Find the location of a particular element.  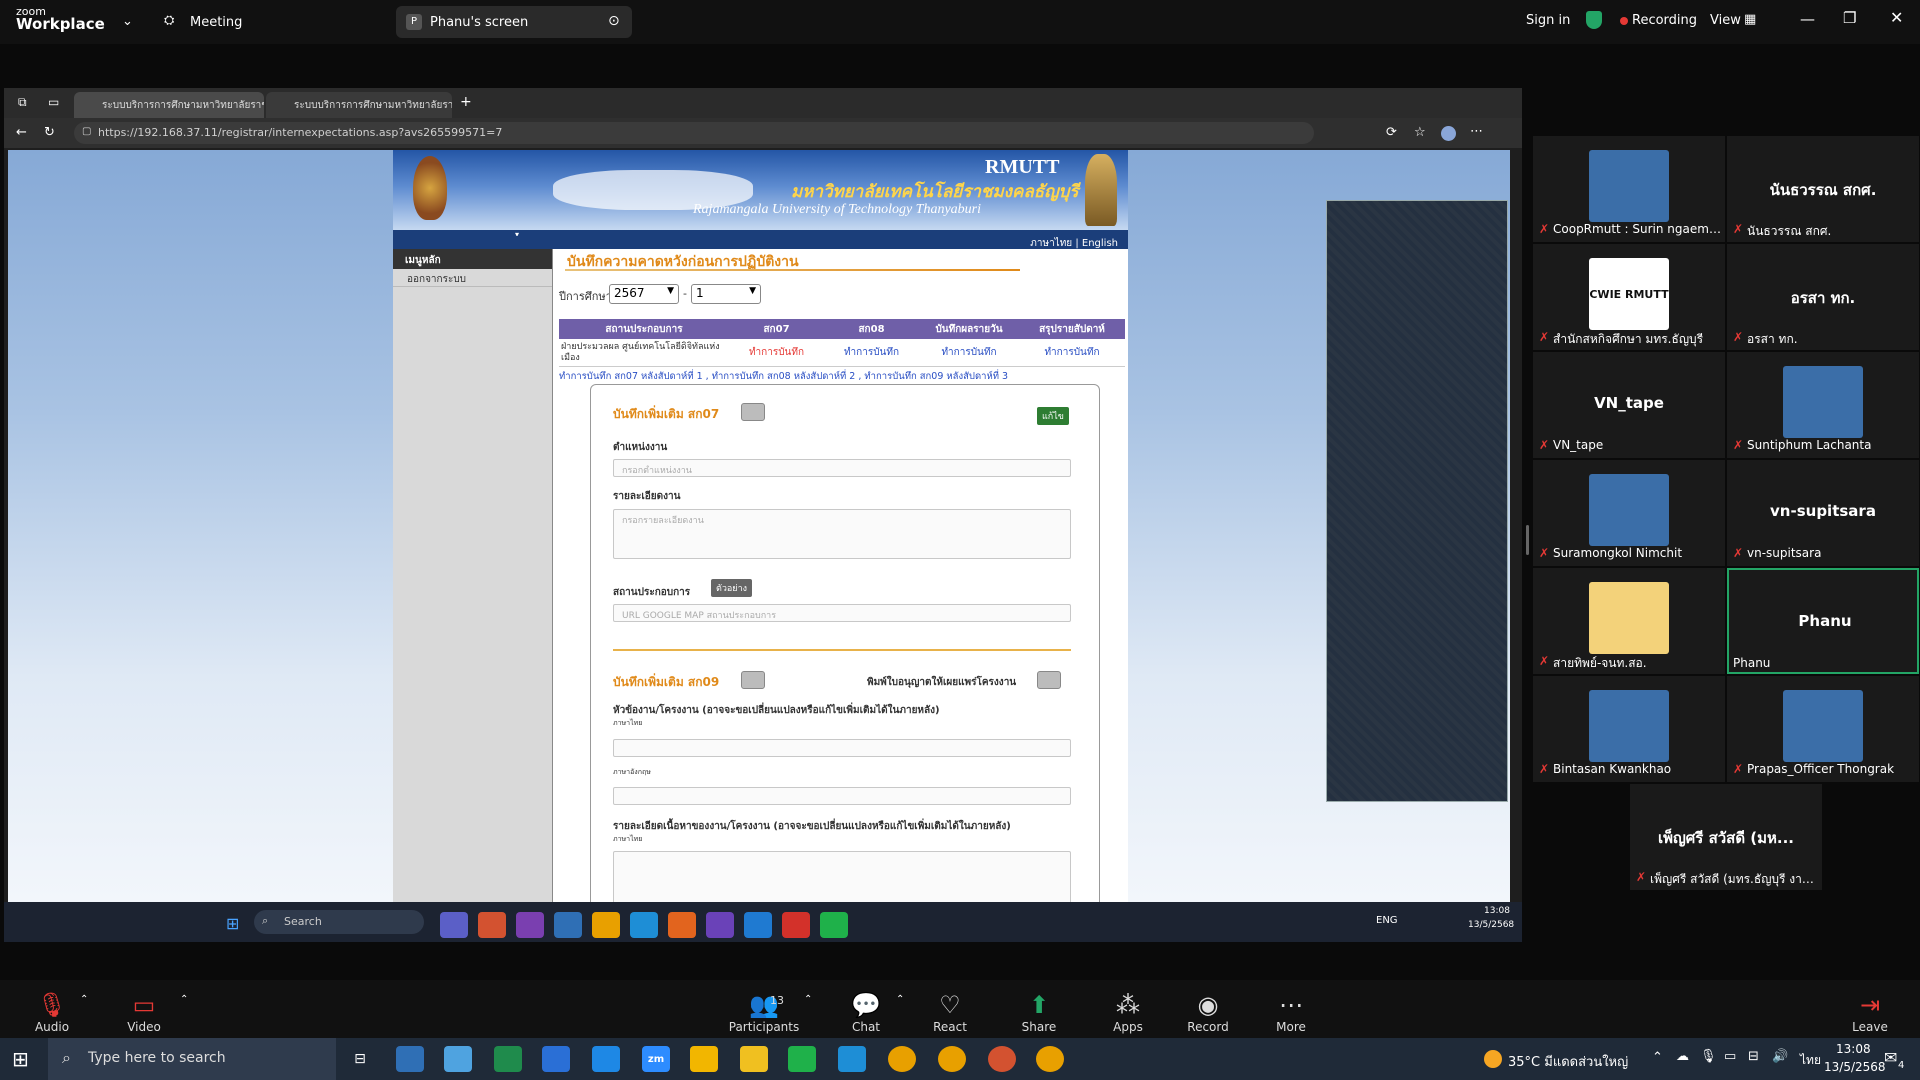

weather-icon is located at coordinates (1493, 1059).